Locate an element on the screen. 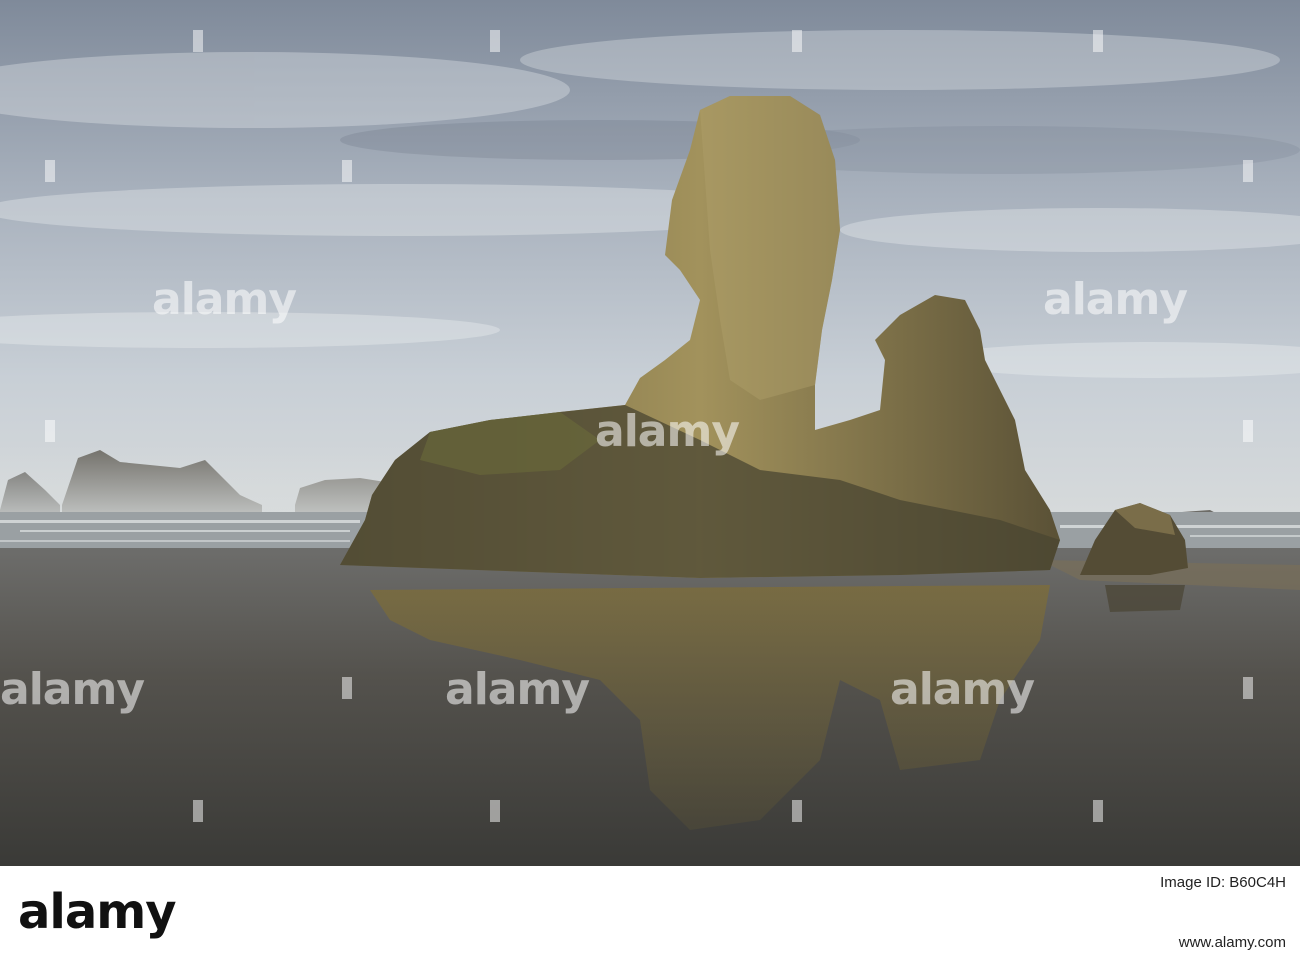 The width and height of the screenshot is (1300, 956). alamy-logo: alamy is located at coordinates (97, 912).